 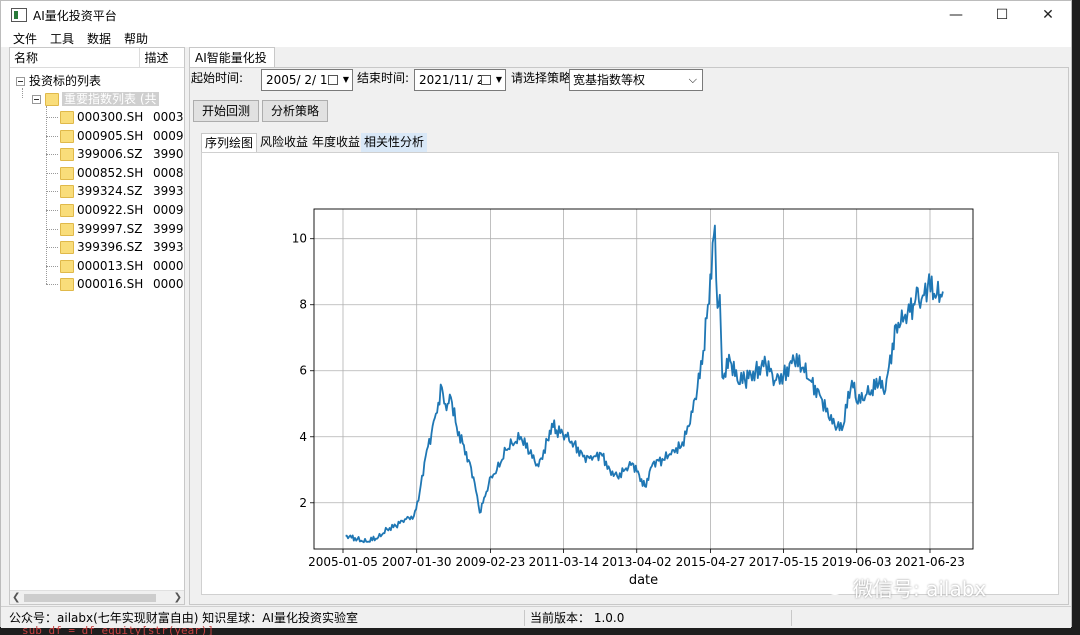 I want to click on tree-item: 399324.SZ 399324, so click(x=122, y=191).